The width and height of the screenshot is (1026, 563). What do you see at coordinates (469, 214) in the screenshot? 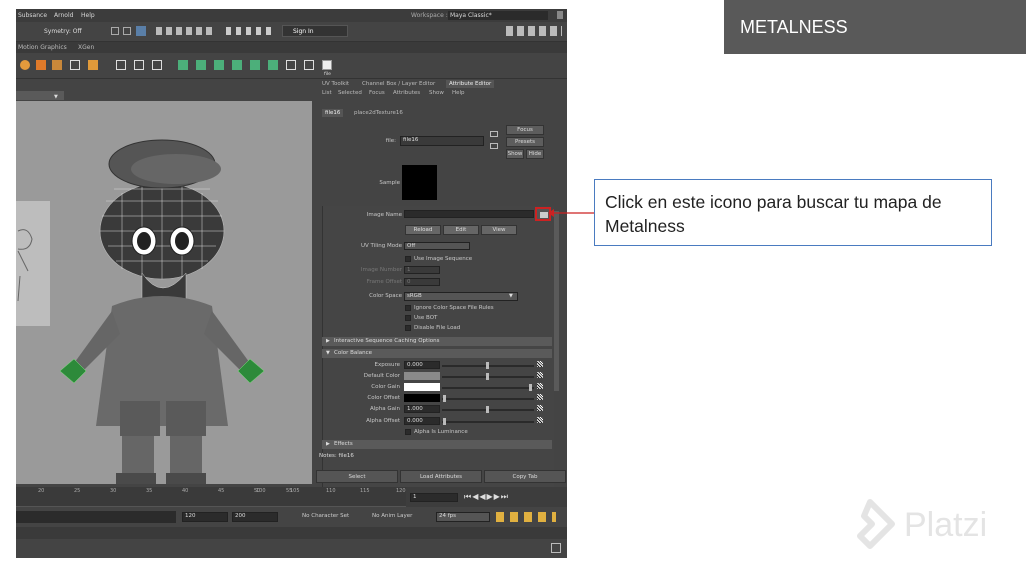
I see `image-name-field` at bounding box center [469, 214].